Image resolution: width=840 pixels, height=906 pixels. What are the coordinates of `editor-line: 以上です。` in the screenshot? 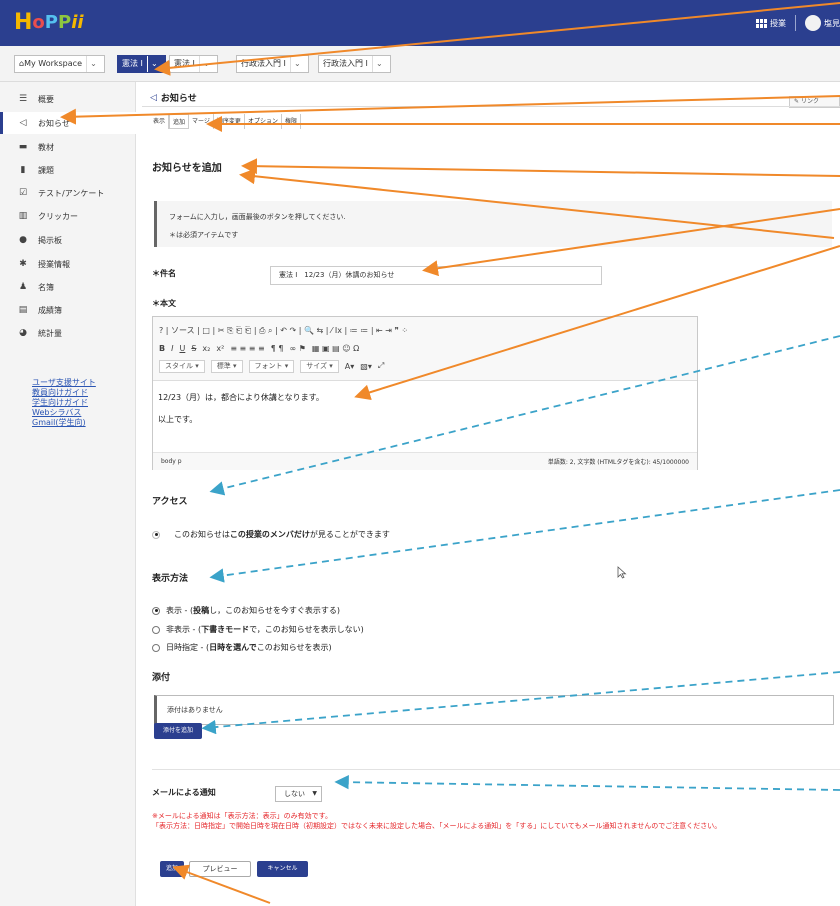 It's located at (178, 419).